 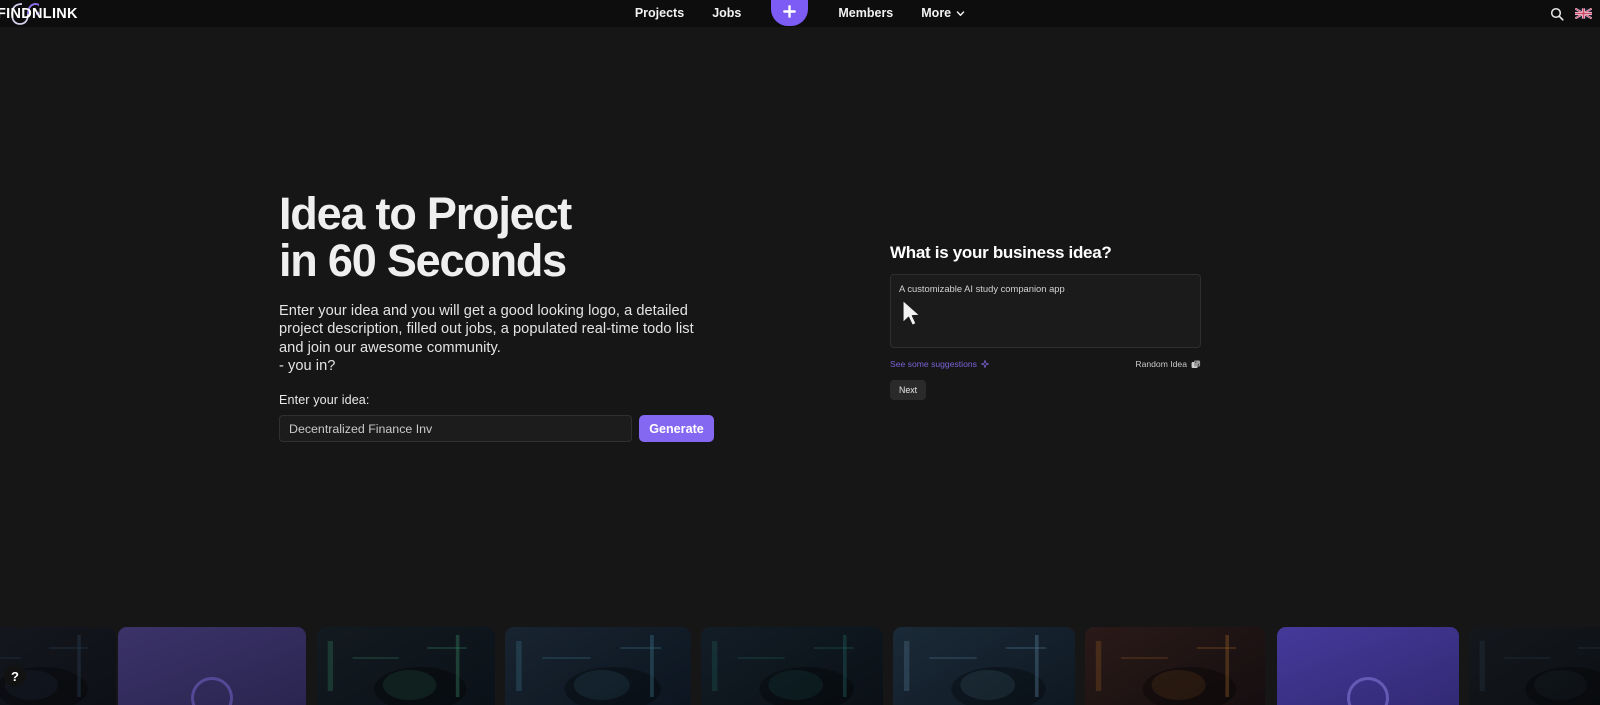 I want to click on random-idea-button: Random Idea, so click(x=1168, y=364).